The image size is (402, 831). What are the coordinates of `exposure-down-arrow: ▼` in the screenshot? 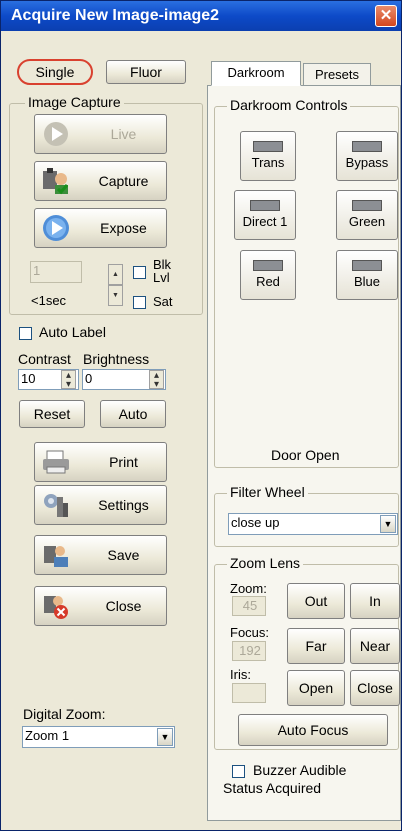 It's located at (115, 295).